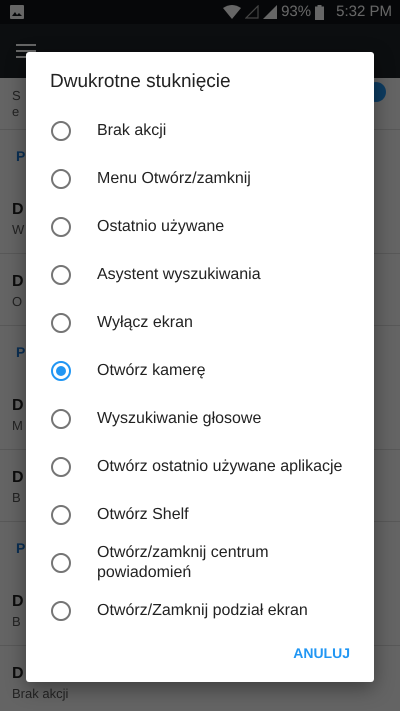  I want to click on option-label: Wyłącz ekran, so click(145, 322).